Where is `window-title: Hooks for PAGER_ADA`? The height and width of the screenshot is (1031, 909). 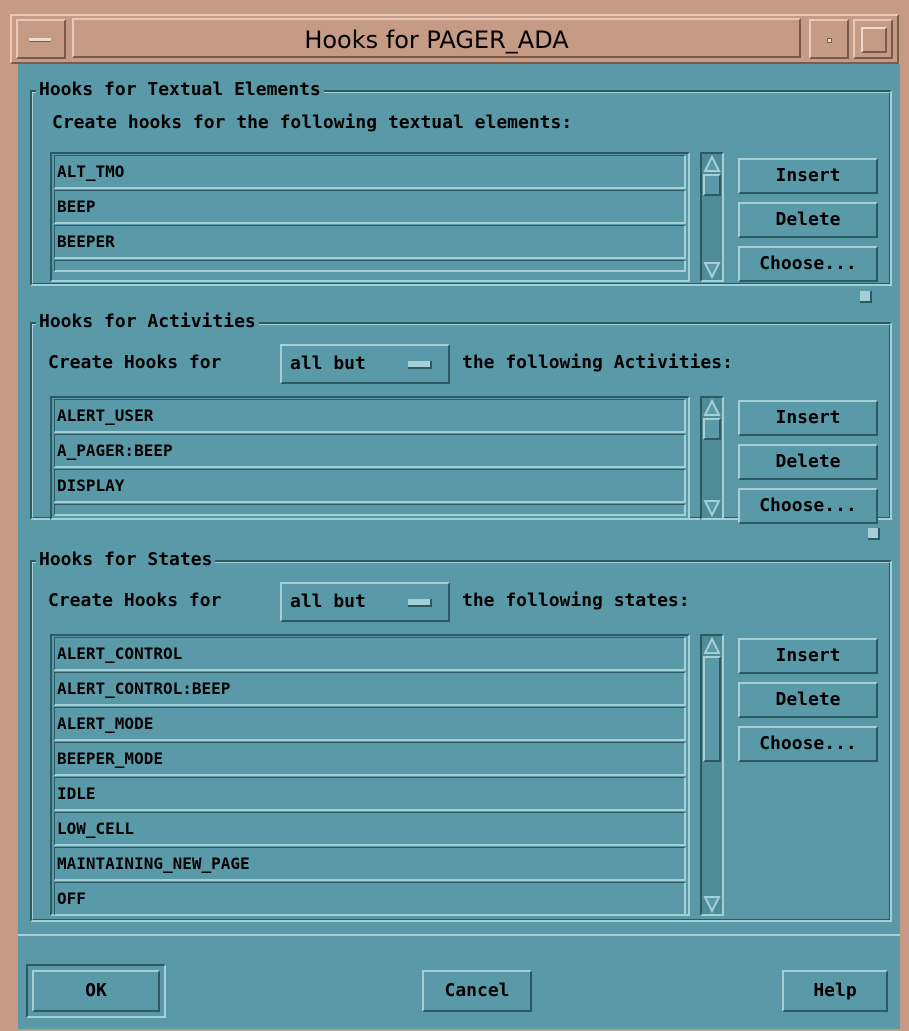
window-title: Hooks for PAGER_ADA is located at coordinates (436, 38).